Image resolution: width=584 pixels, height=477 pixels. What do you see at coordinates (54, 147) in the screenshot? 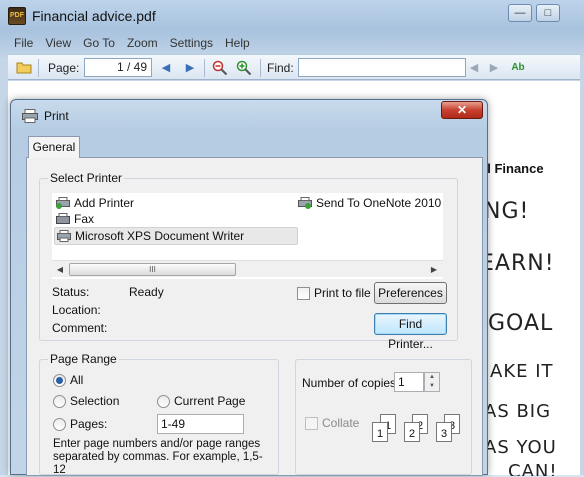
I see `tab-general: General` at bounding box center [54, 147].